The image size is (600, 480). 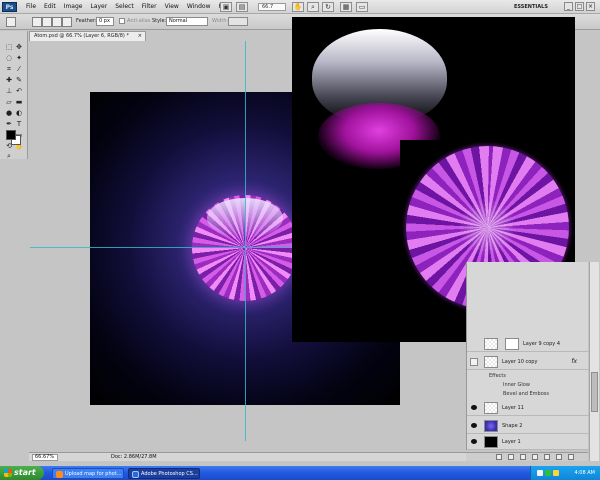 What do you see at coordinates (328, 7) in the screenshot?
I see `rotate-view-icon: ↻` at bounding box center [328, 7].